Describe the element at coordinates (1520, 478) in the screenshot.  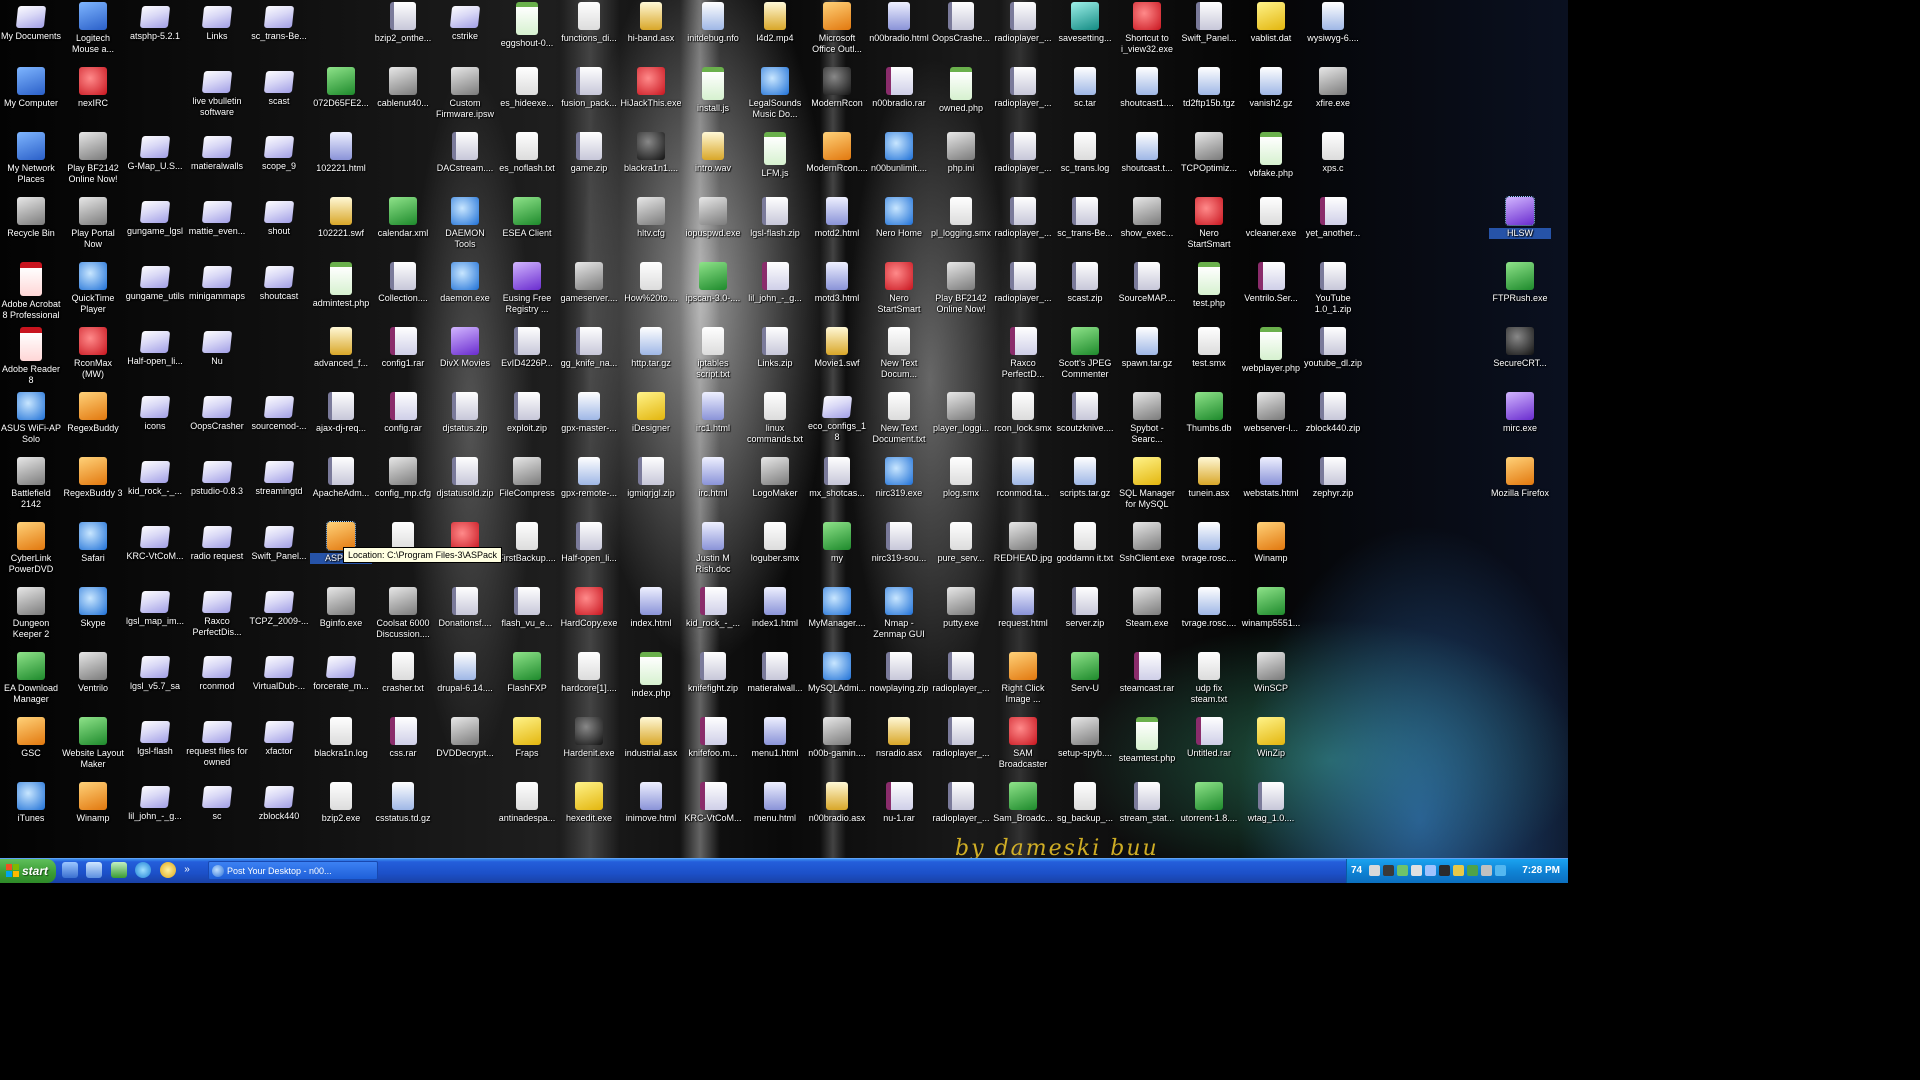
I see `desktop-icon: Mozilla Firefox` at that location.